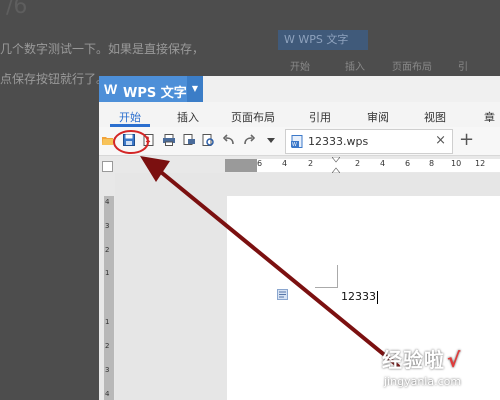  I want to click on ruler-tick-label: 10, so click(456, 163).